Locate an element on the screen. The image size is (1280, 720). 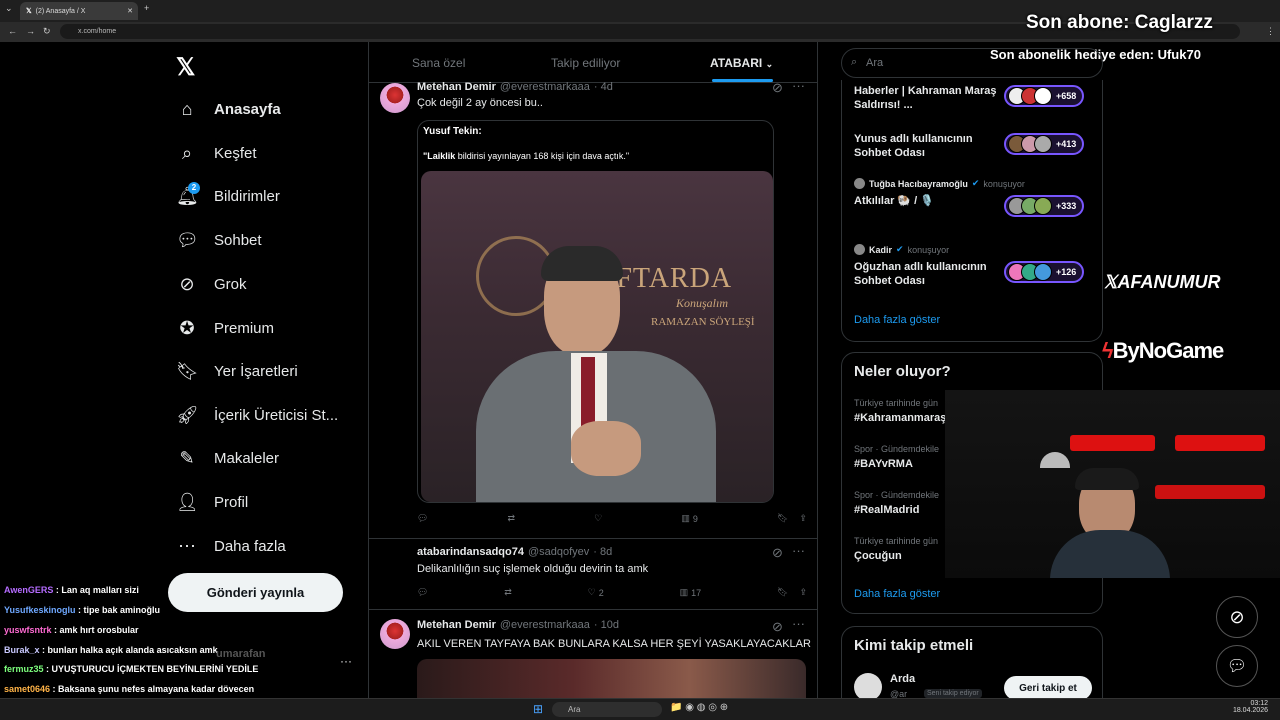
profile-icon: 👤︎ is located at coordinates (187, 501).